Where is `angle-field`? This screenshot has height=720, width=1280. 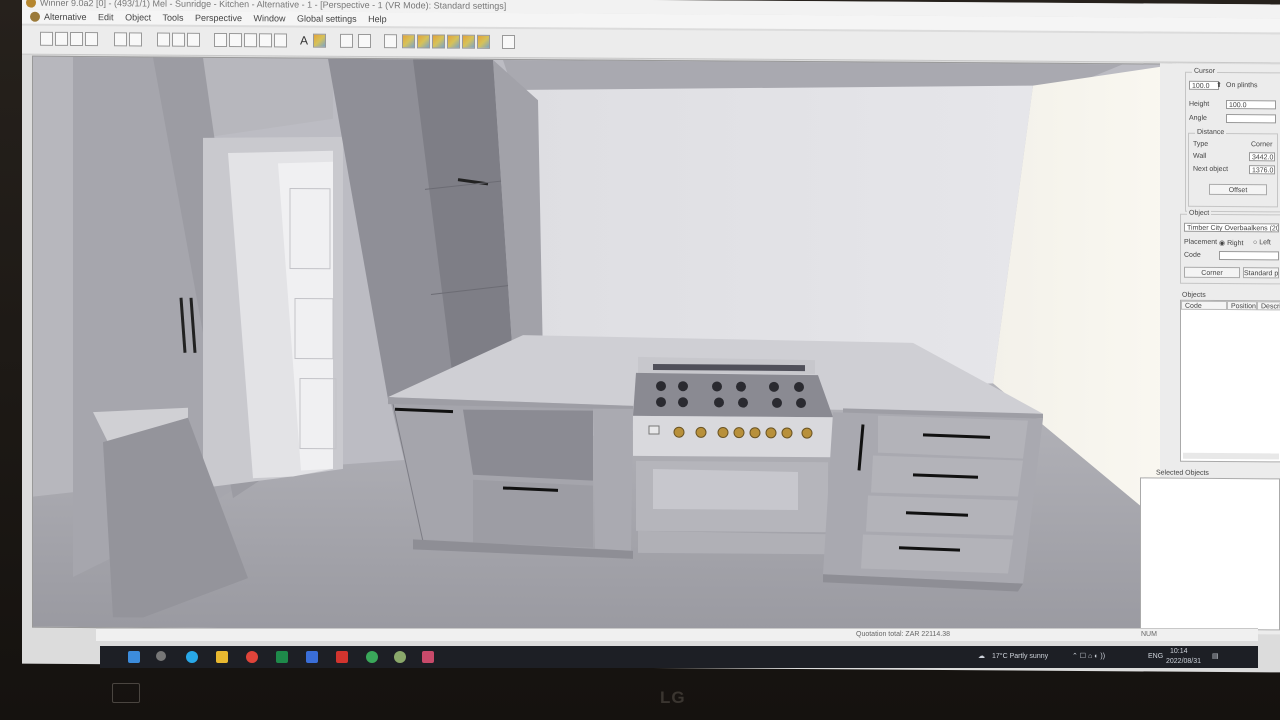 angle-field is located at coordinates (1251, 119).